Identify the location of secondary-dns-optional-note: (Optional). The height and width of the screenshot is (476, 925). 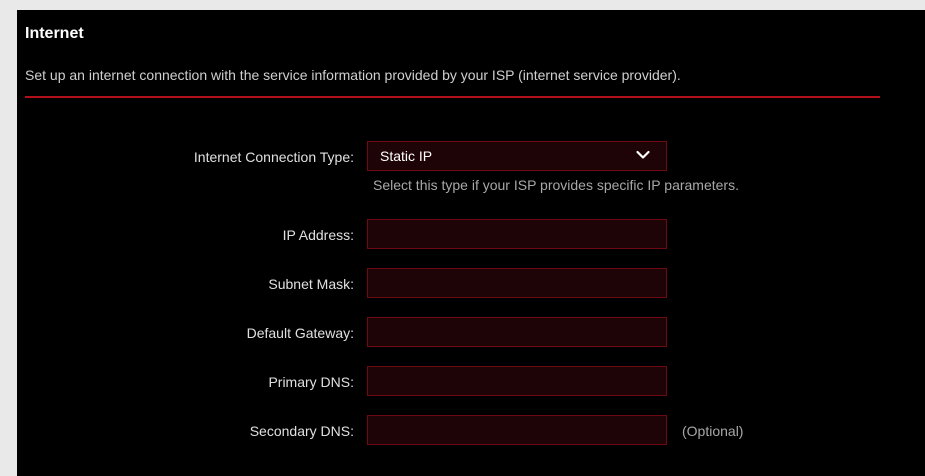
(713, 431).